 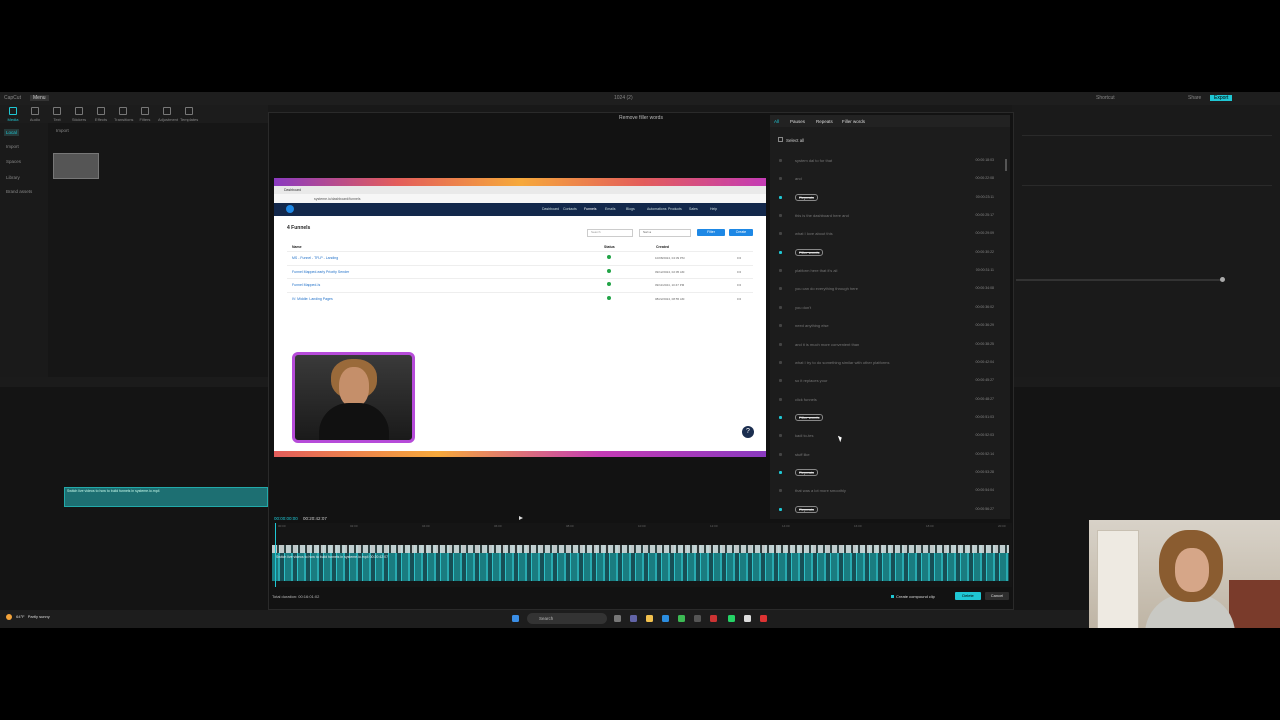 I want to click on playhead, so click(x=275, y=555).